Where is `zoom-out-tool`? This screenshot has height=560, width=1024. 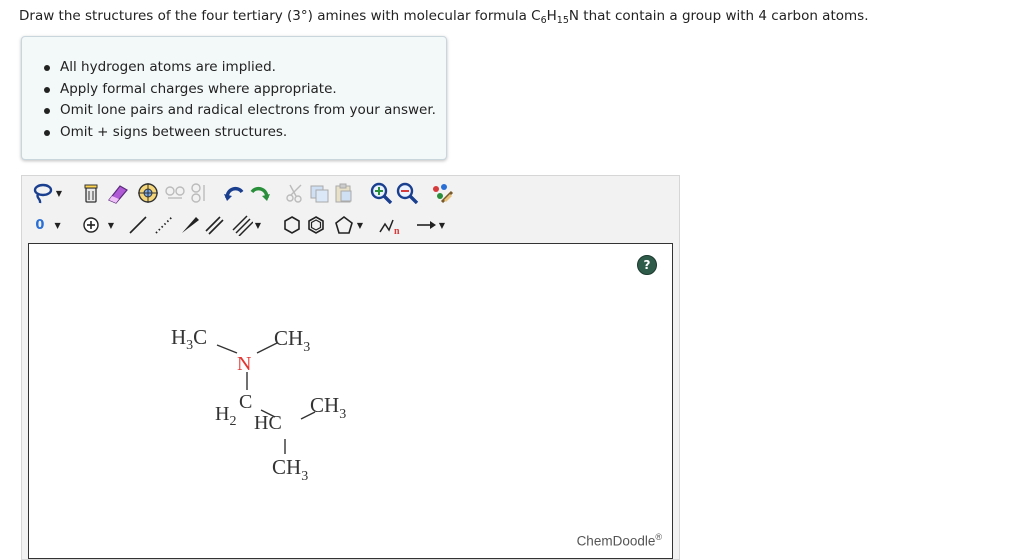
zoom-out-tool is located at coordinates (408, 193).